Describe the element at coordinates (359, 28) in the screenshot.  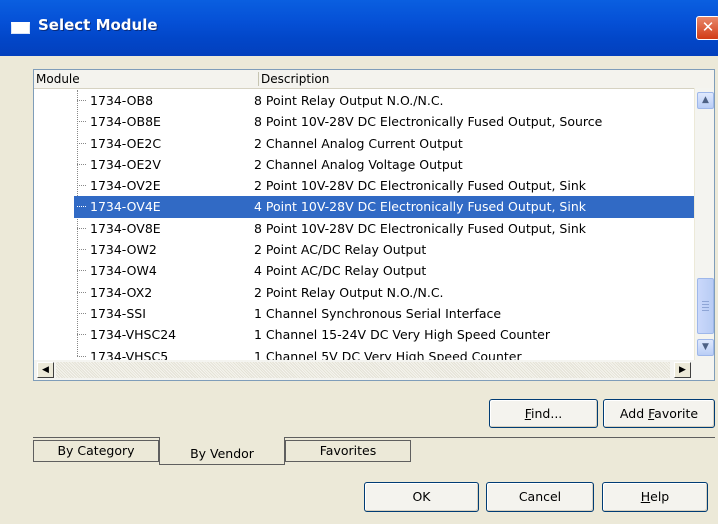
I see `title-bar: Select Module ✕` at that location.